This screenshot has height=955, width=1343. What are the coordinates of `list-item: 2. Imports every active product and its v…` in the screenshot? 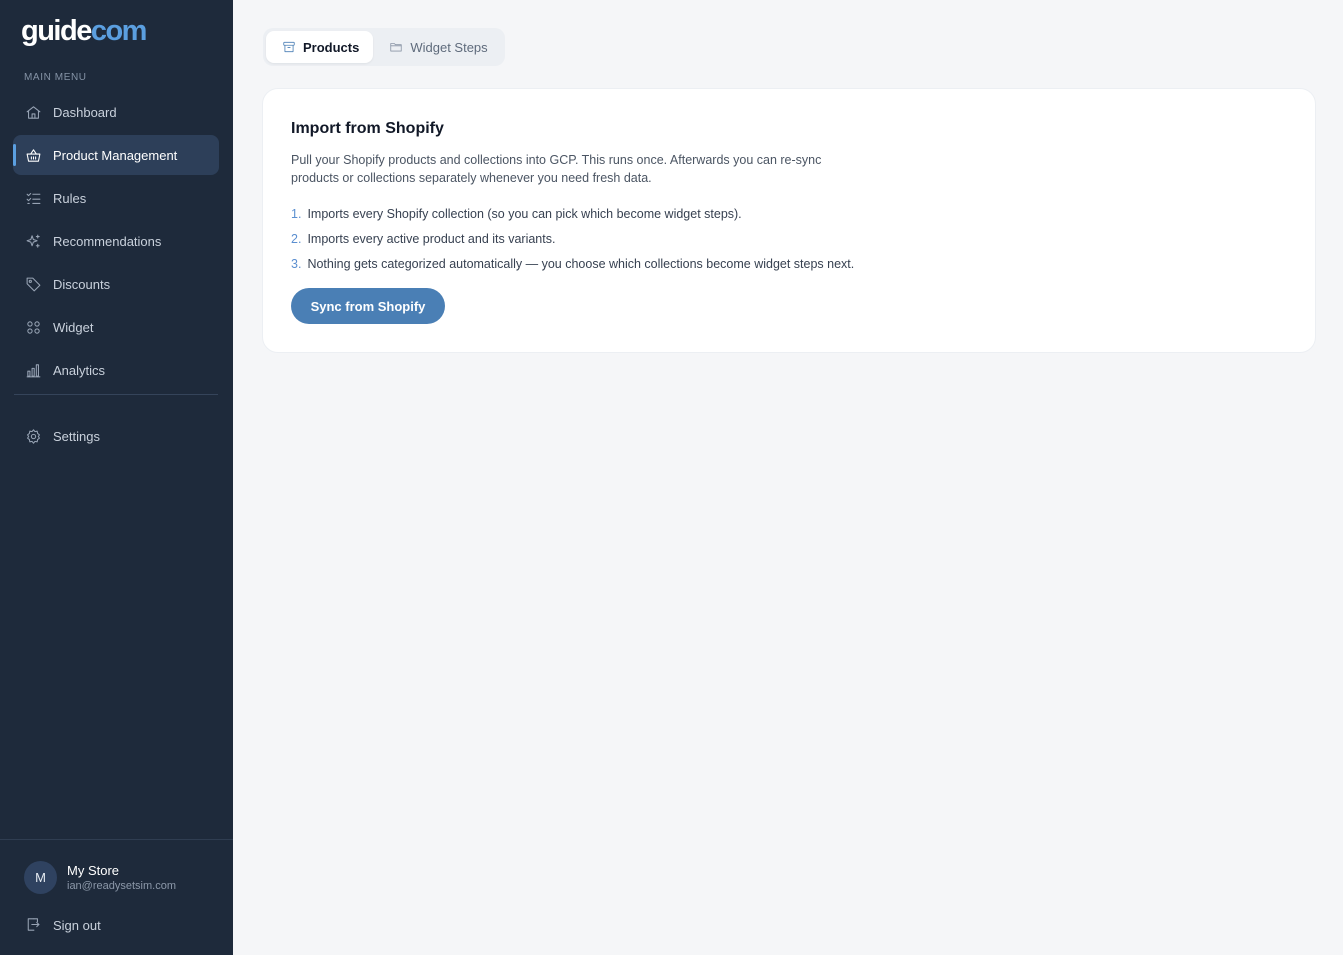 It's located at (572, 239).